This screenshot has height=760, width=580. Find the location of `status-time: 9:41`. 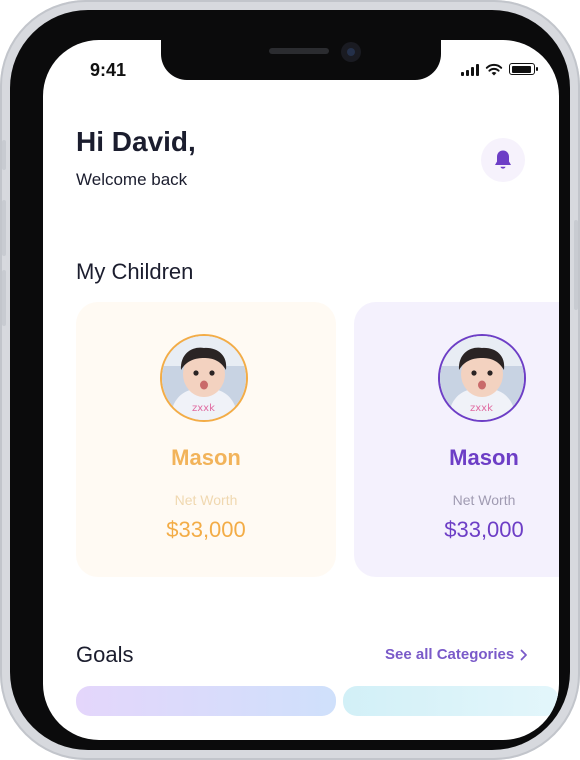

status-time: 9:41 is located at coordinates (108, 70).